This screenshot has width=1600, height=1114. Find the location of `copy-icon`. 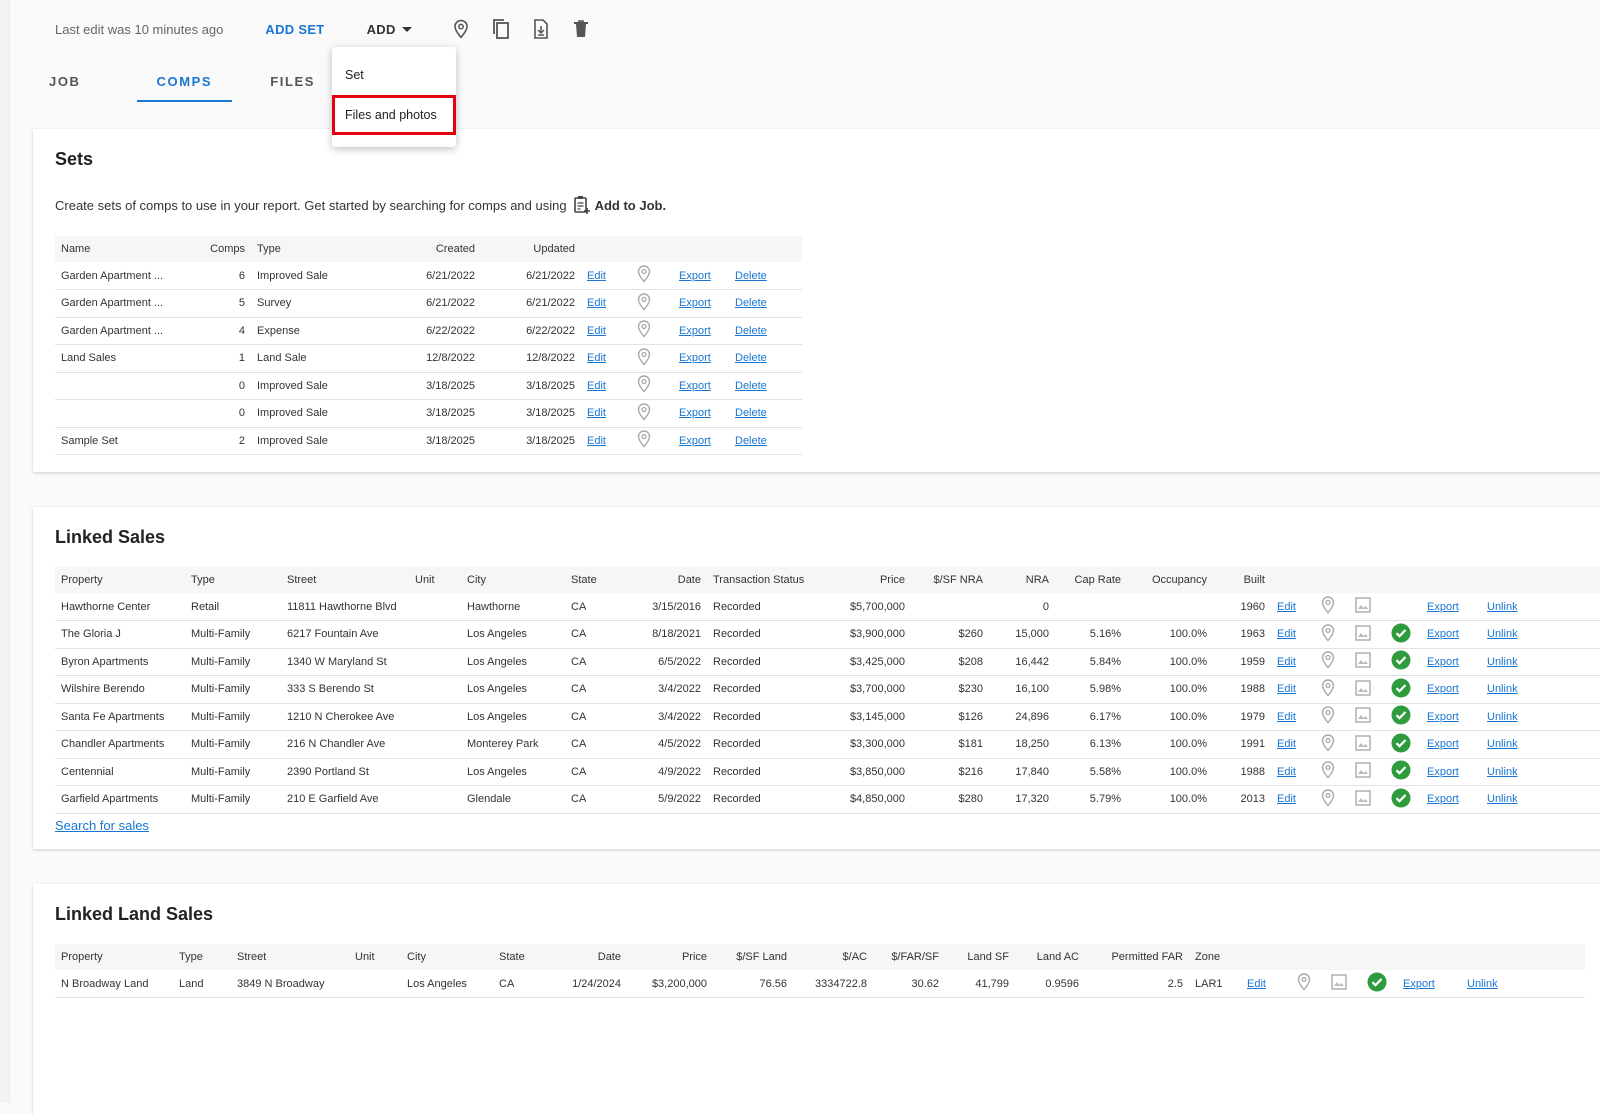

copy-icon is located at coordinates (501, 29).